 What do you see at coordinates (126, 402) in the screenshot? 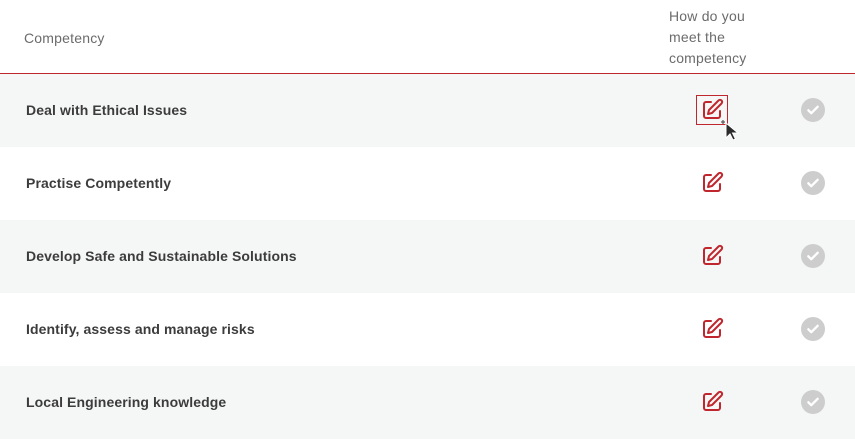
I see `competency-label: Local Engineering knowledge` at bounding box center [126, 402].